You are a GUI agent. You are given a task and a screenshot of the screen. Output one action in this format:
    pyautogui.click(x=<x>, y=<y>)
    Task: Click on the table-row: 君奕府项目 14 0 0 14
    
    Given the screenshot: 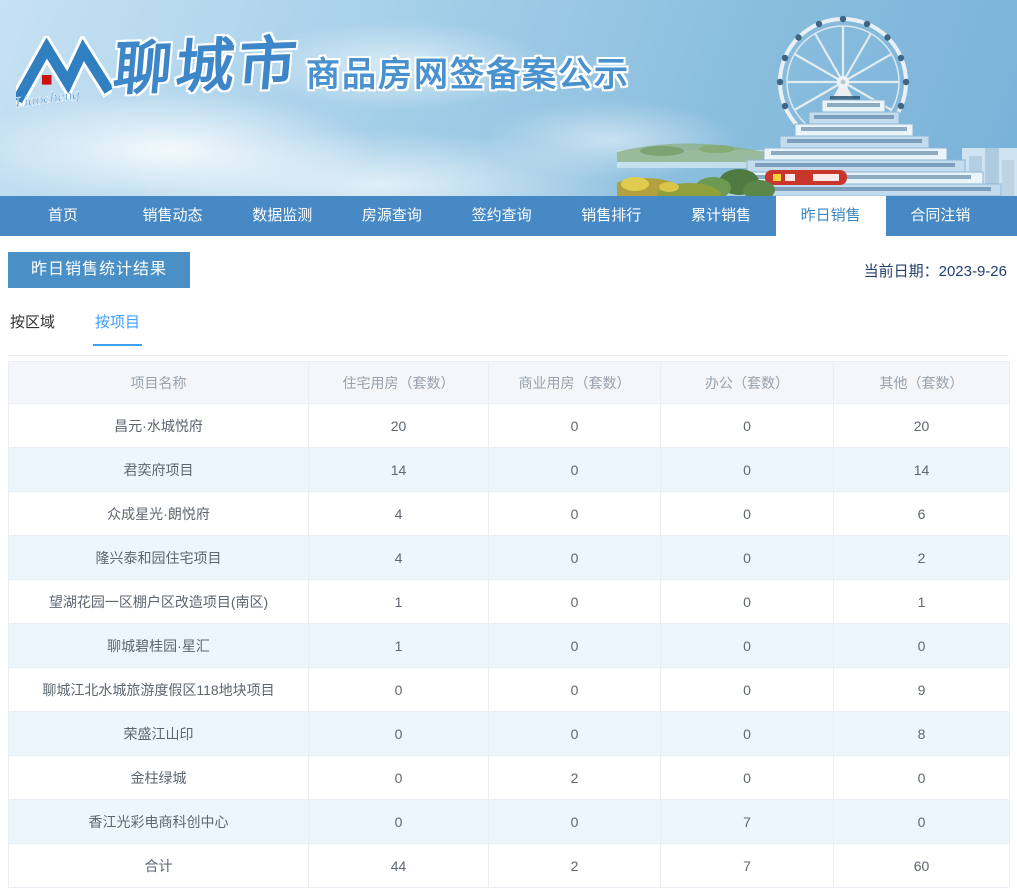 What is the action you would take?
    pyautogui.click(x=509, y=469)
    